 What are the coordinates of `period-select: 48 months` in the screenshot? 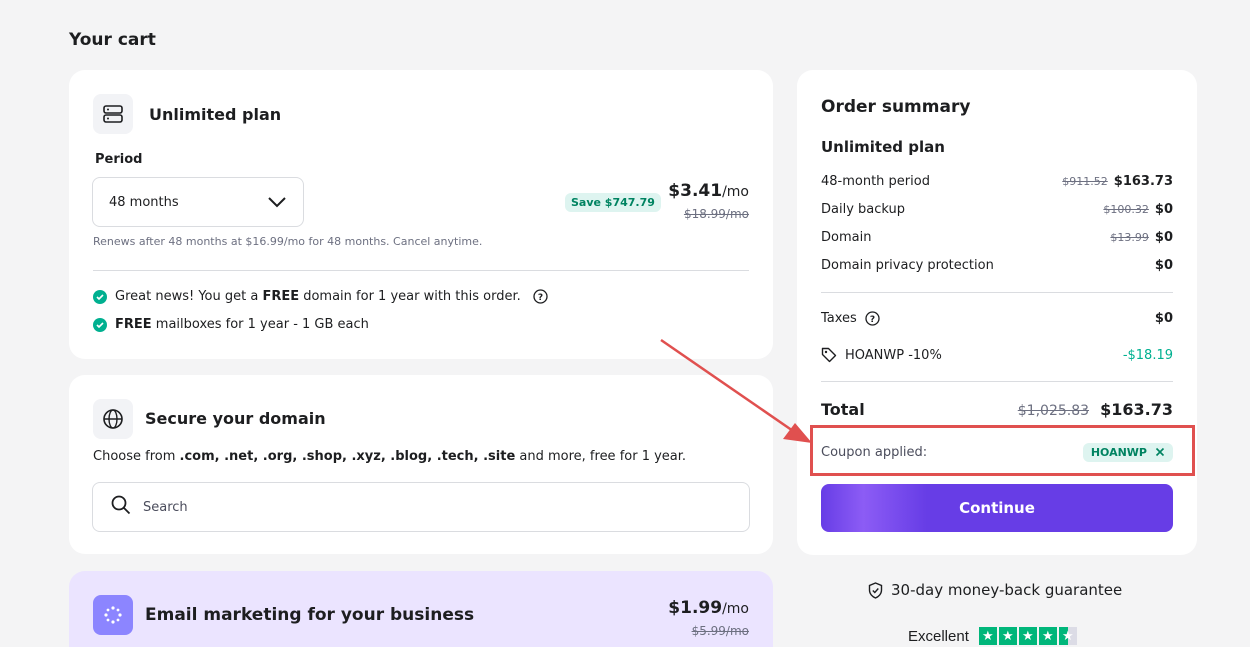 It's located at (198, 202).